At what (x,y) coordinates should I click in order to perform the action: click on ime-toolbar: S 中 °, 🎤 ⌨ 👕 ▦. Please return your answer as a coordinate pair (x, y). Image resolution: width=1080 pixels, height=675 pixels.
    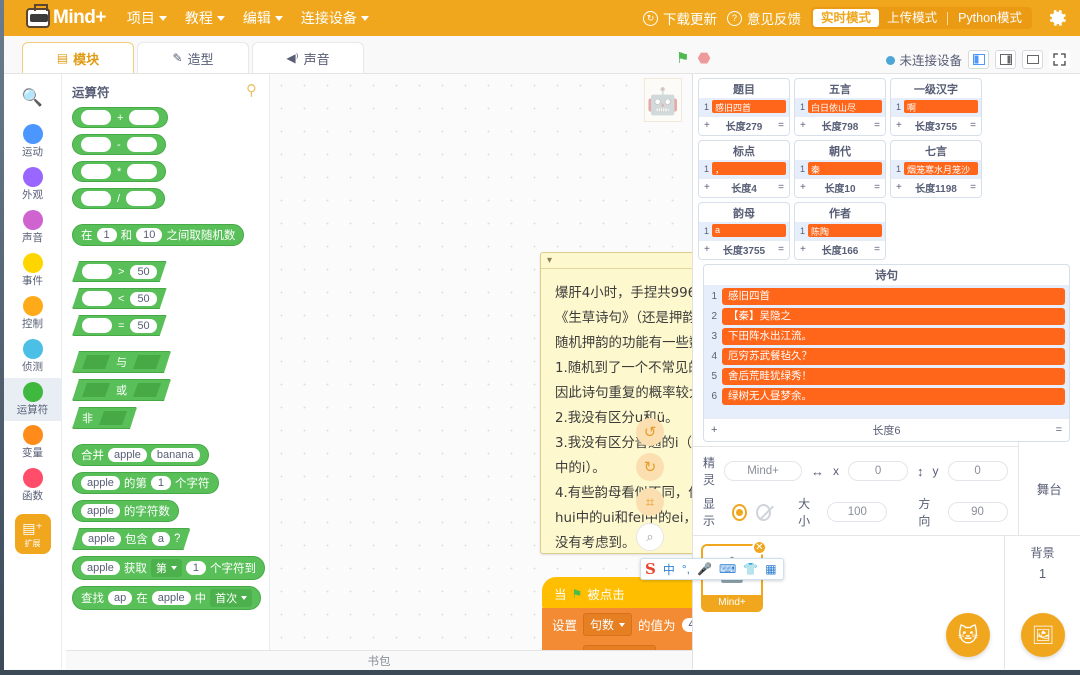
    Looking at the image, I should click on (712, 569).